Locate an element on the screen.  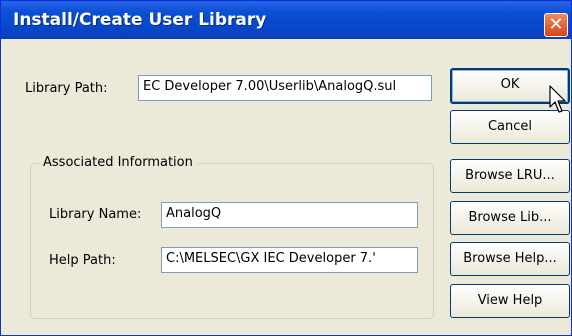
help-path-input: C:\MELSEC\GX IEC Developer 7.' is located at coordinates (289, 260).